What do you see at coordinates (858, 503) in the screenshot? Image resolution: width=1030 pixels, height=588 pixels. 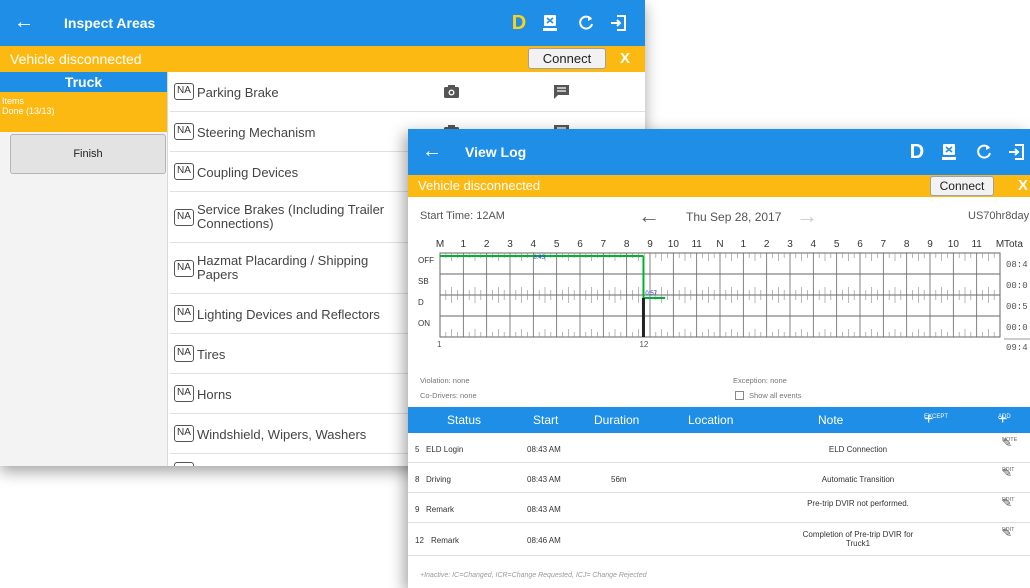 I see `row-note: Pre-trip DVIR not performed.` at bounding box center [858, 503].